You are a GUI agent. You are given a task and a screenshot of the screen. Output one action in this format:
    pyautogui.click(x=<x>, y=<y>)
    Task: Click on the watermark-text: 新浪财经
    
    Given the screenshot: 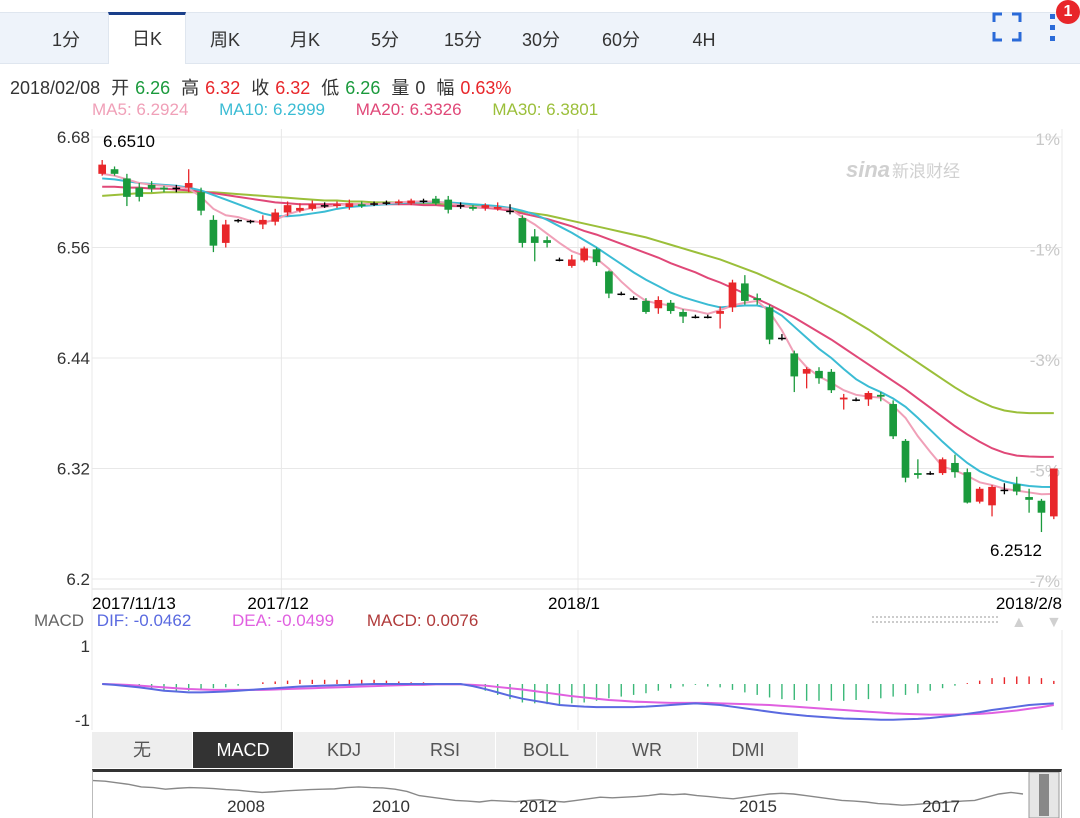 What is the action you would take?
    pyautogui.click(x=926, y=171)
    